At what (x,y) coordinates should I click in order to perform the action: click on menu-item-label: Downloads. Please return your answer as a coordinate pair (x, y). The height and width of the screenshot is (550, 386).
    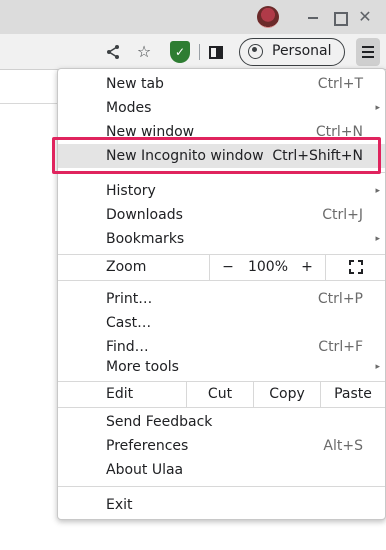
    Looking at the image, I should click on (144, 215).